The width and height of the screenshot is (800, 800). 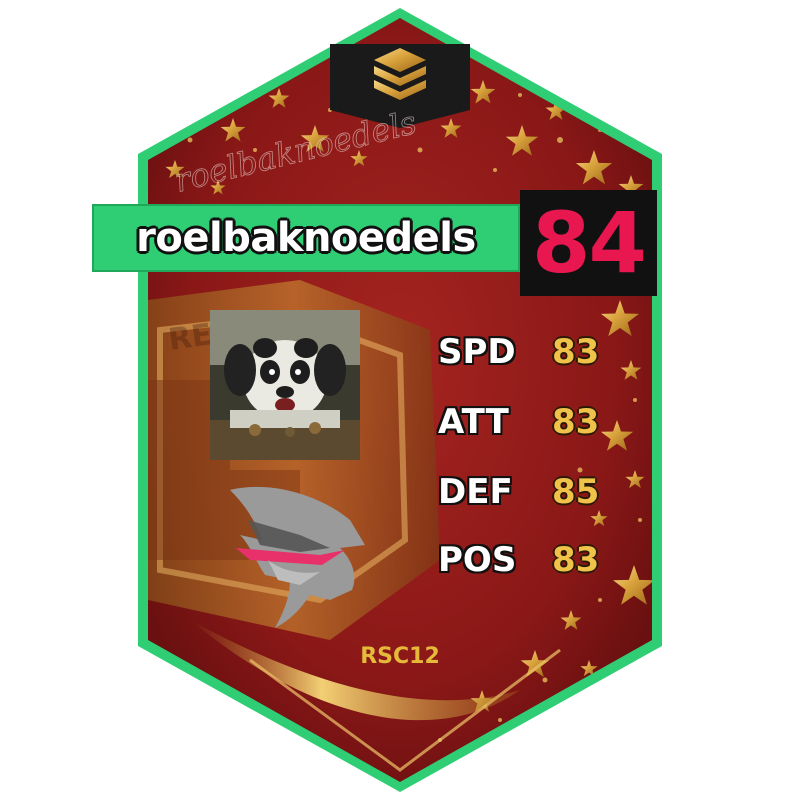 I want to click on player-name: roelbaknoedels, so click(x=306, y=238).